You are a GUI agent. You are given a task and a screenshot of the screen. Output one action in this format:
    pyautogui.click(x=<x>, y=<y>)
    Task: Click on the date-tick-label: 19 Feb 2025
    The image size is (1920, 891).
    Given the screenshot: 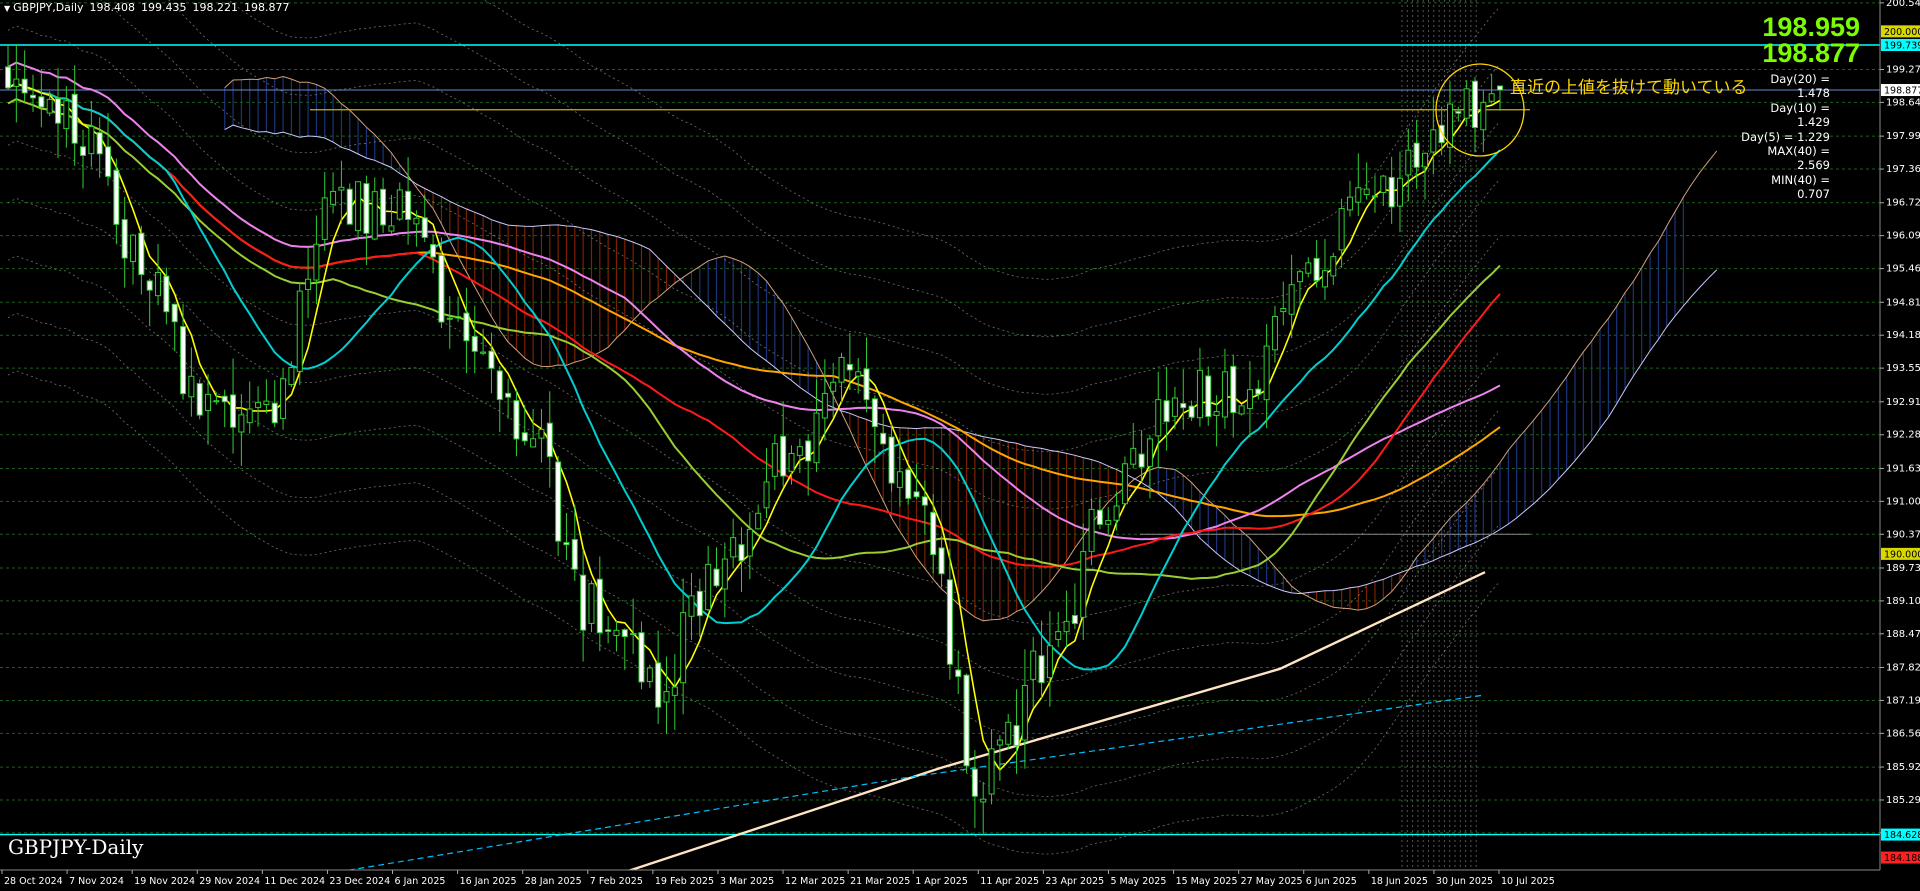 What is the action you would take?
    pyautogui.click(x=684, y=881)
    